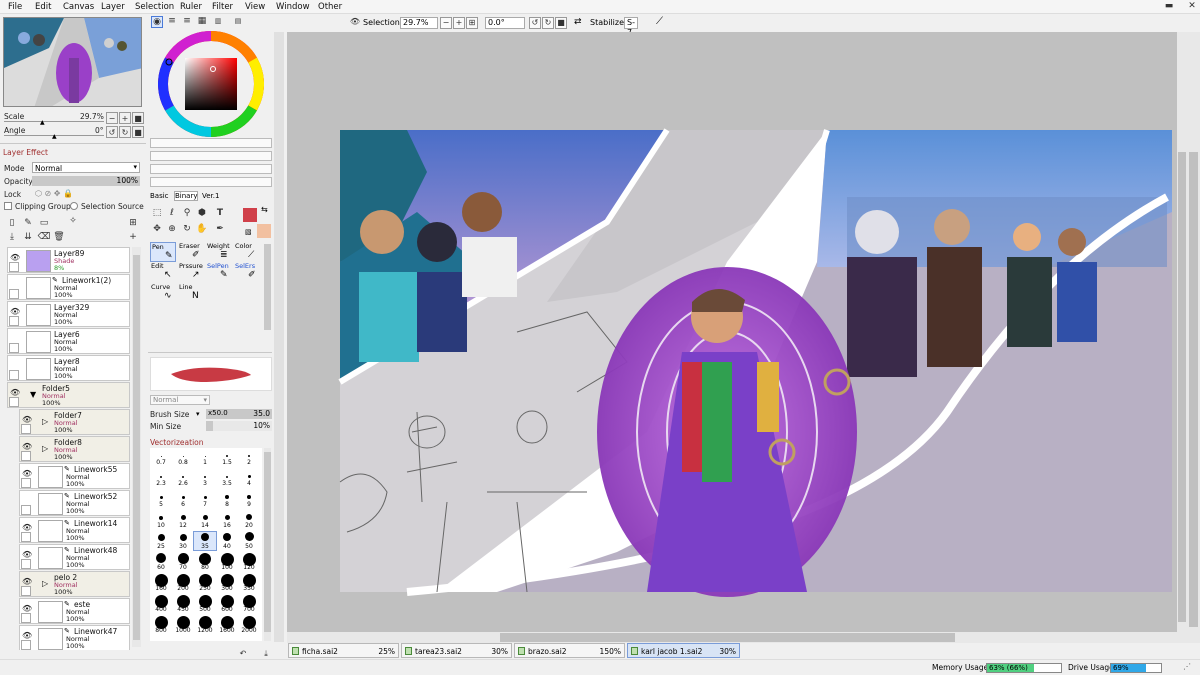 The width and height of the screenshot is (1200, 675). What do you see at coordinates (161, 604) in the screenshot?
I see `brush-size-cell: 400` at bounding box center [161, 604].